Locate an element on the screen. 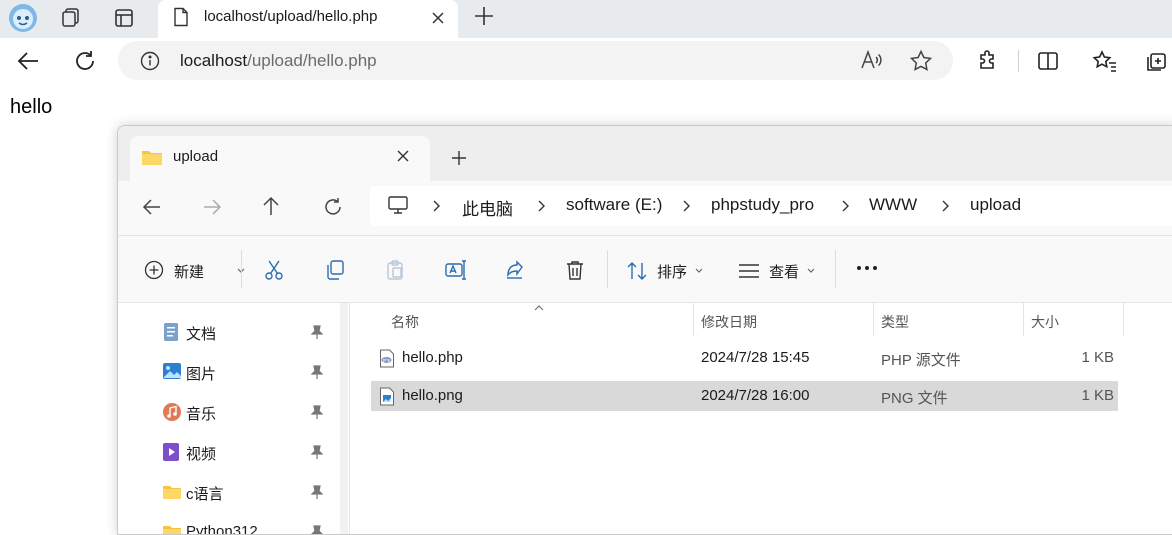  split-screen-icon is located at coordinates (1048, 61).